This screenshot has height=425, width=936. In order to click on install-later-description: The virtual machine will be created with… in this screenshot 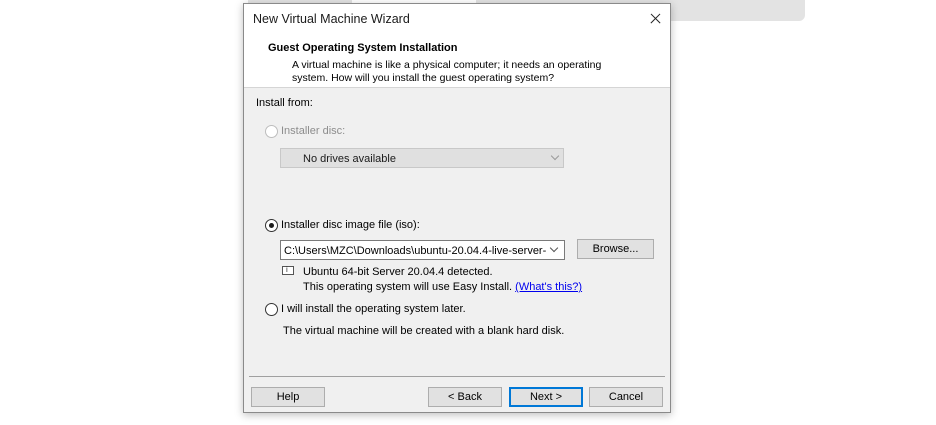, I will do `click(424, 331)`.